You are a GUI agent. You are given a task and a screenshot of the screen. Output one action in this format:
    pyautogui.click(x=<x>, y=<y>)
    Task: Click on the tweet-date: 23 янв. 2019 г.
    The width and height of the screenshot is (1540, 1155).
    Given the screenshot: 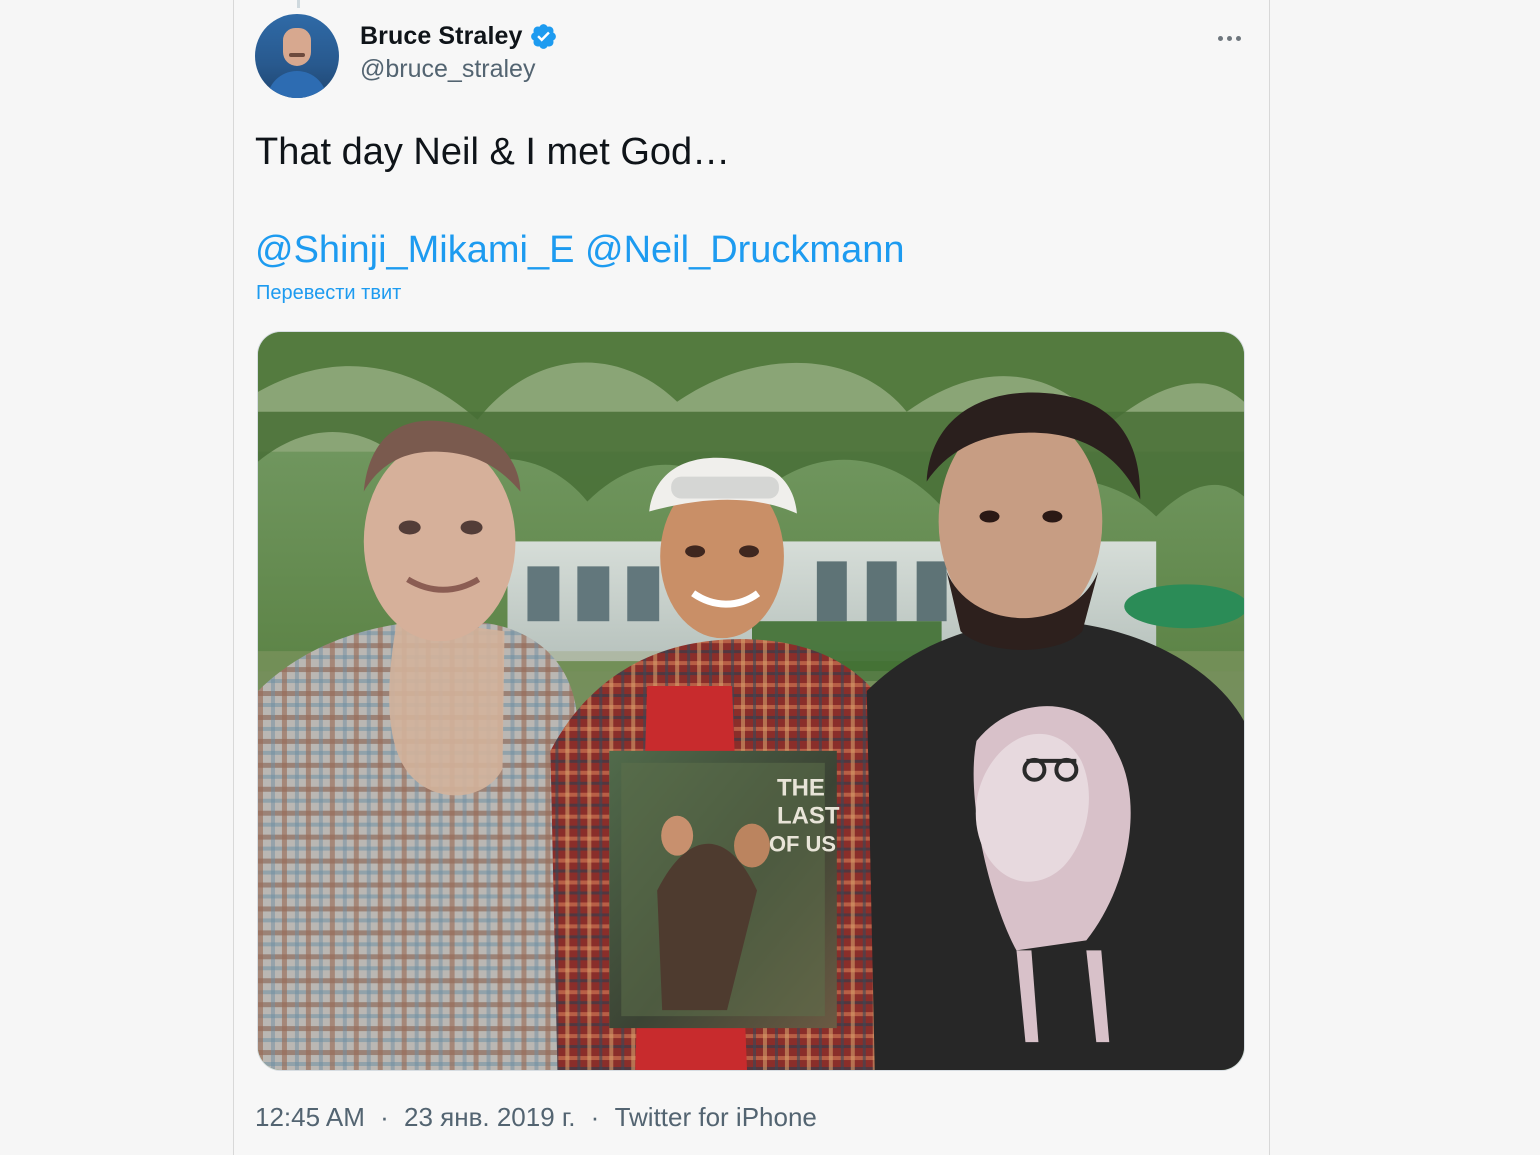 What is the action you would take?
    pyautogui.click(x=489, y=1117)
    